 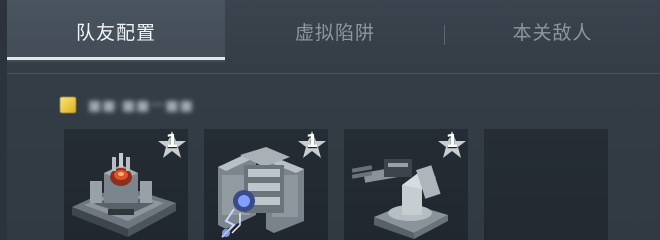 I want to click on player-rank-icon, so click(x=68, y=105).